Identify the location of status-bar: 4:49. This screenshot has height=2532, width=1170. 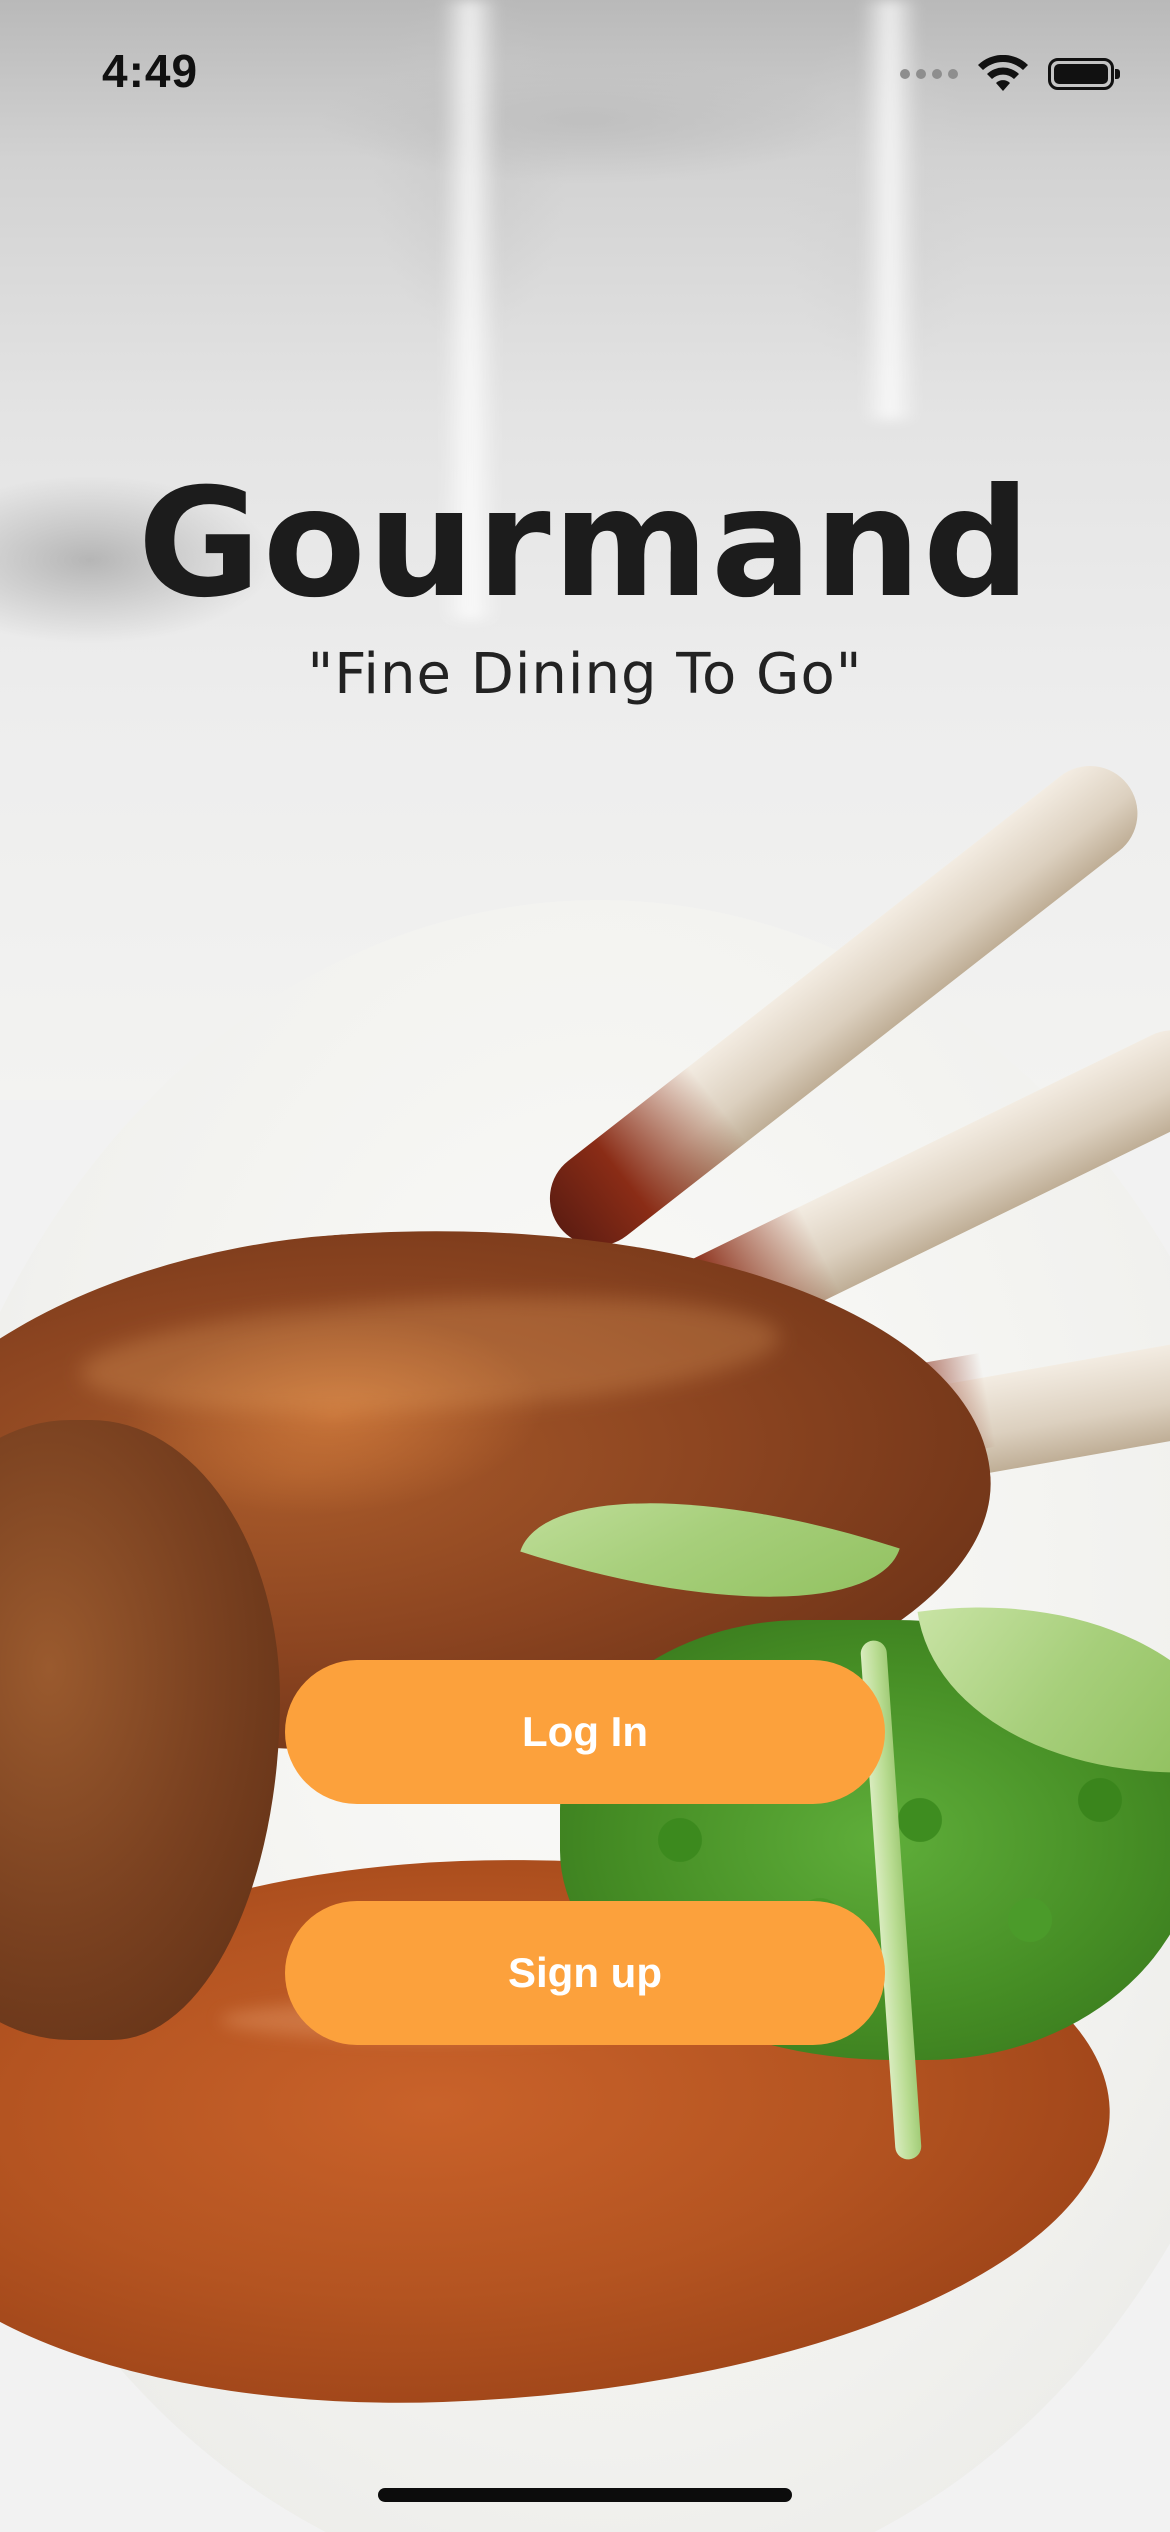
(585, 70).